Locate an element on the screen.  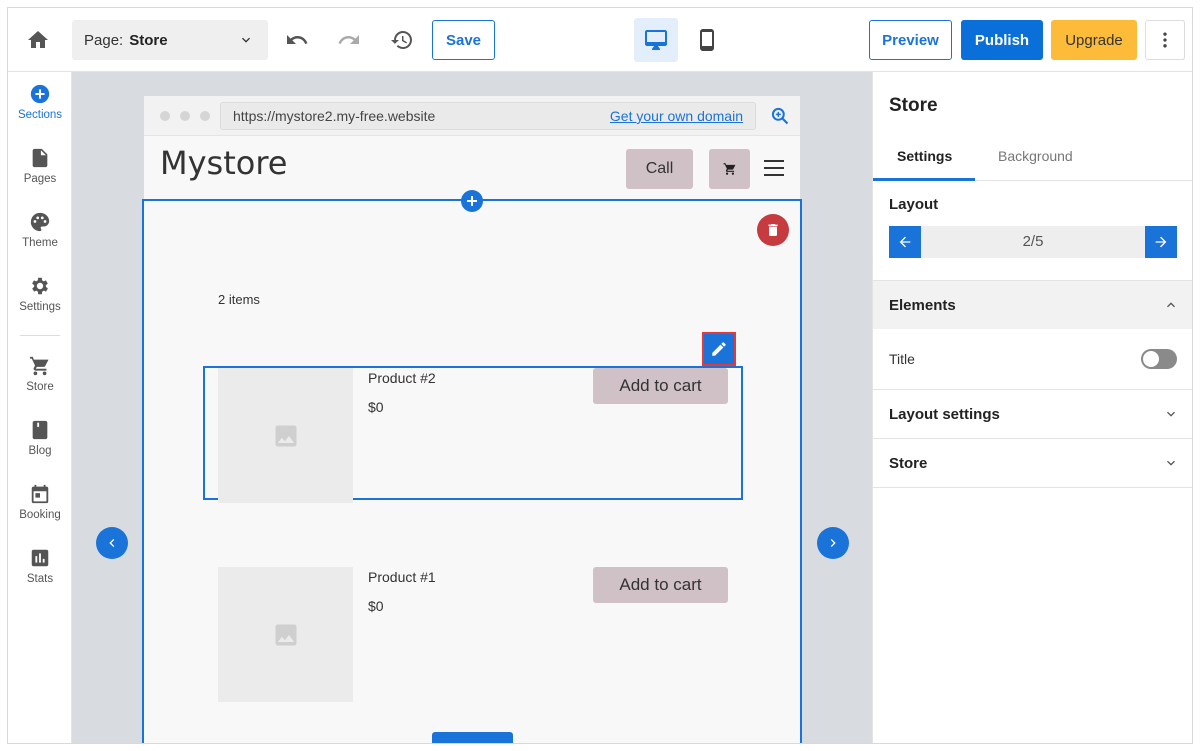
prev-section-button is located at coordinates (112, 543).